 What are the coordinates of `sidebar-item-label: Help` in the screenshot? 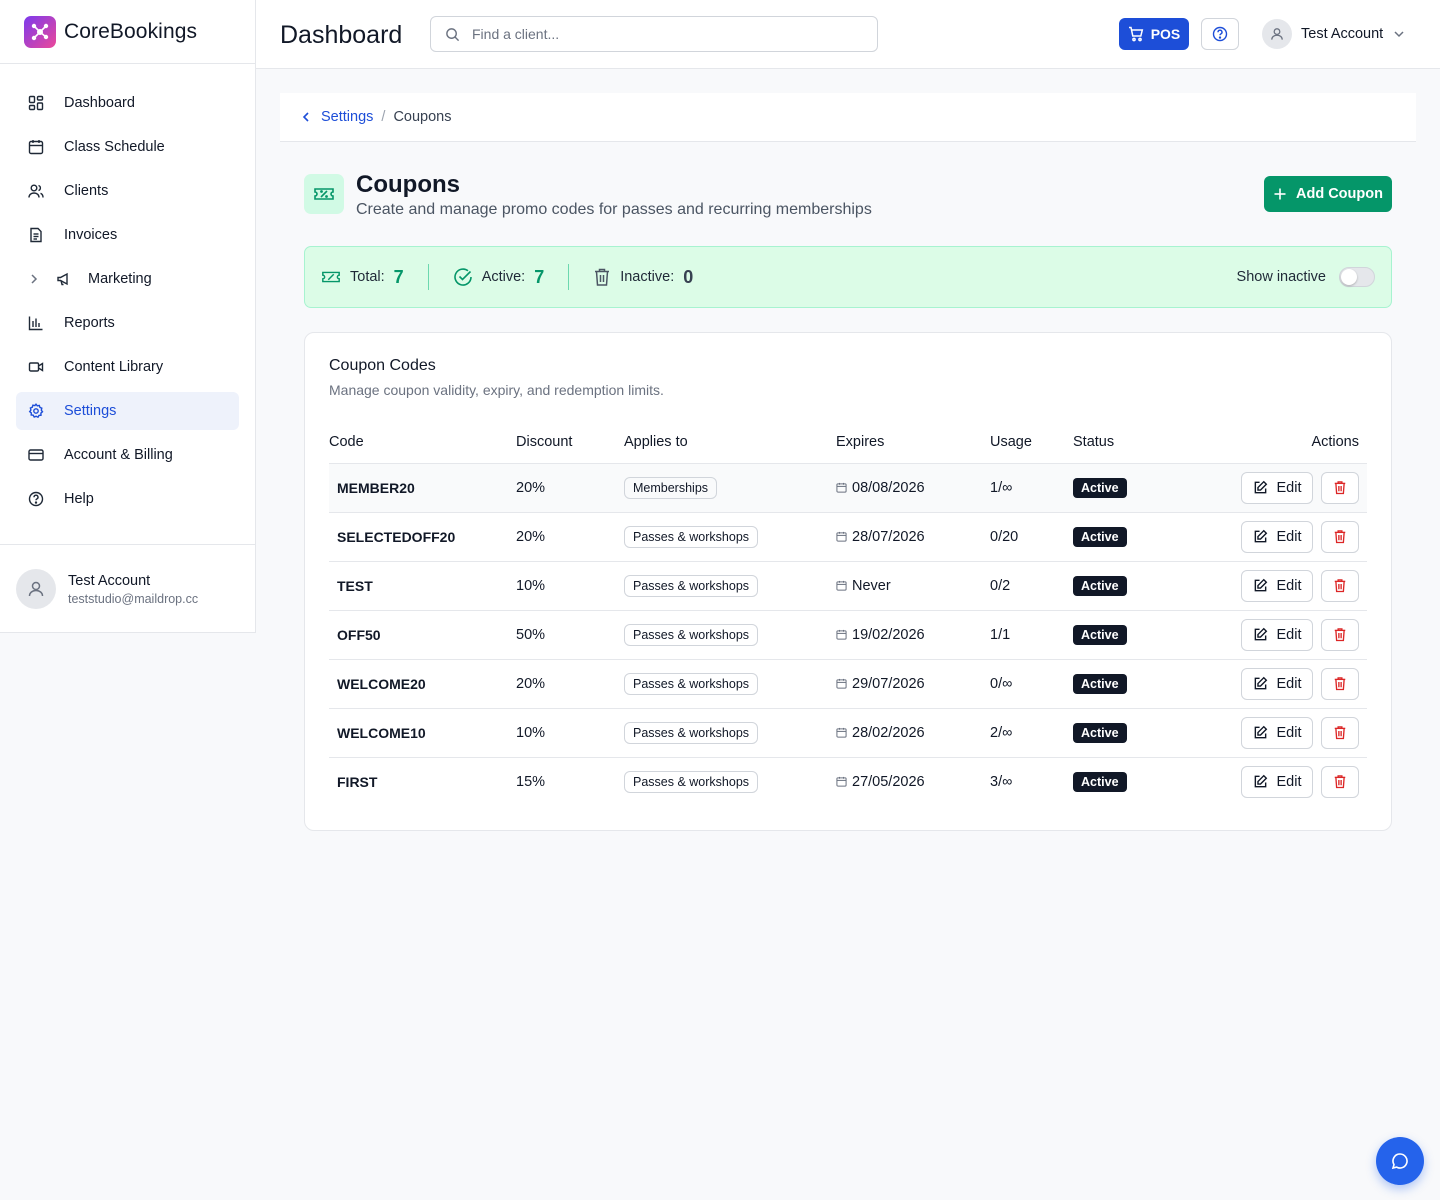 It's located at (79, 499).